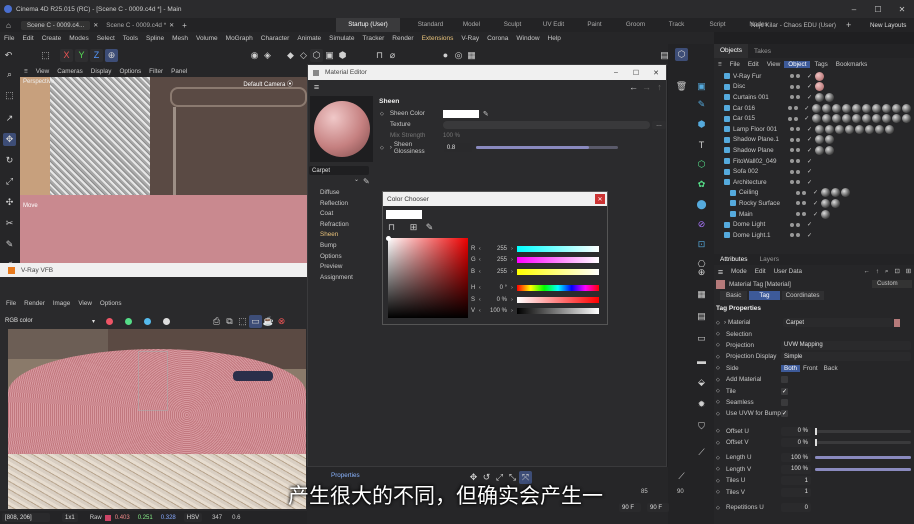 The image size is (914, 524). Describe the element at coordinates (701, 294) in the screenshot. I see `grid-icon: ▦` at that location.